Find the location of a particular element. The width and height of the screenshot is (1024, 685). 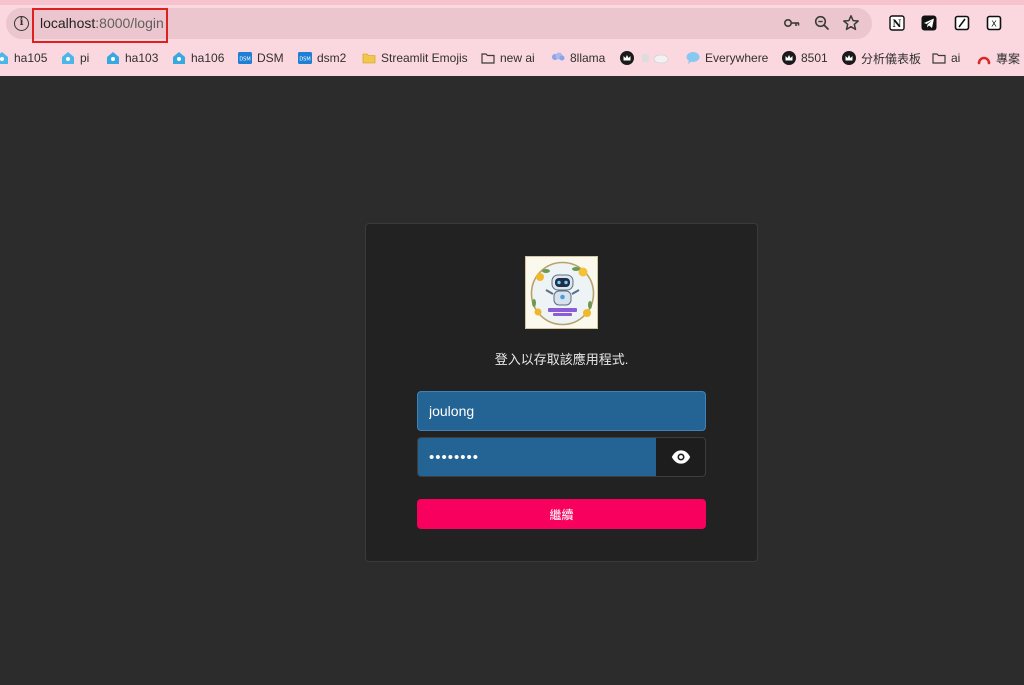

username-input is located at coordinates (561, 411).